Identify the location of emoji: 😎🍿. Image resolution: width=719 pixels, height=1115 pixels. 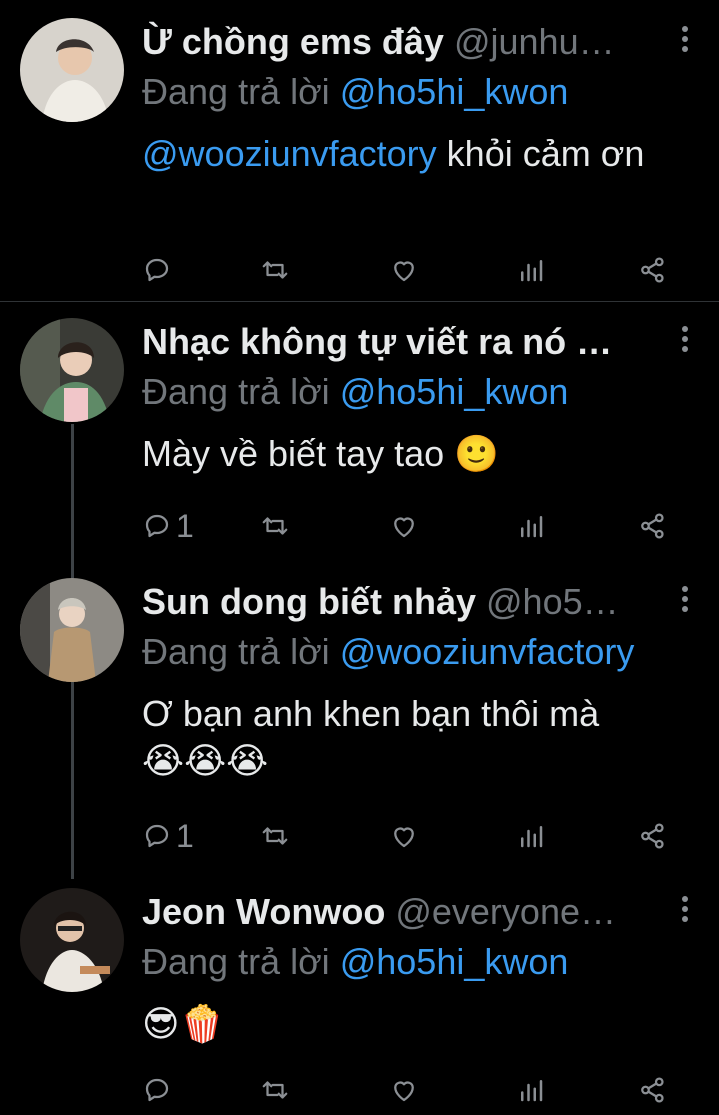
(183, 1024).